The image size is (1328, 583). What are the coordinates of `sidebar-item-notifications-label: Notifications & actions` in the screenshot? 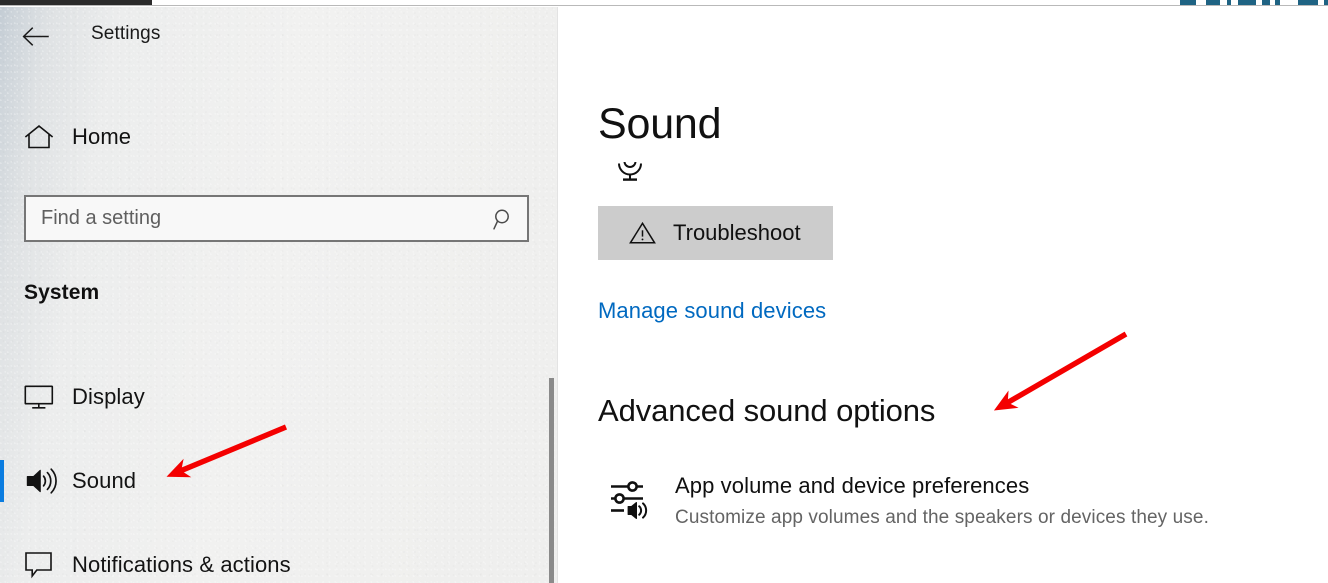 It's located at (181, 564).